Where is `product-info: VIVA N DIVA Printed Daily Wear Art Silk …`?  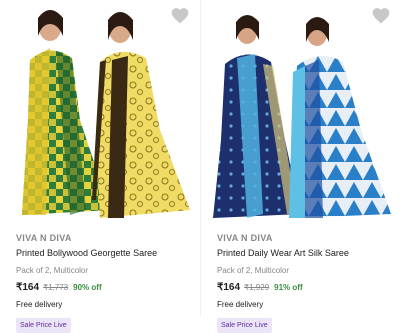
product-info: VIVA N DIVA Printed Daily Wear Art Silk … is located at coordinates (300, 283).